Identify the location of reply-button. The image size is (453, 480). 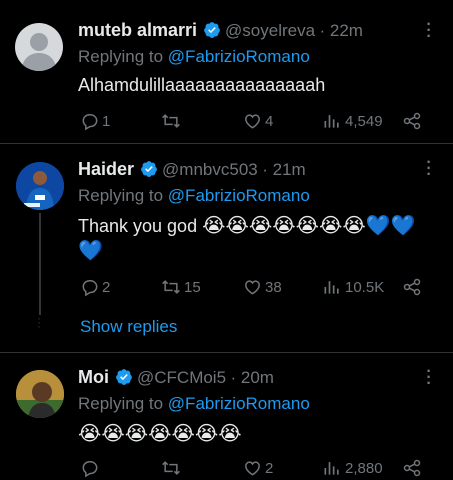
(90, 468).